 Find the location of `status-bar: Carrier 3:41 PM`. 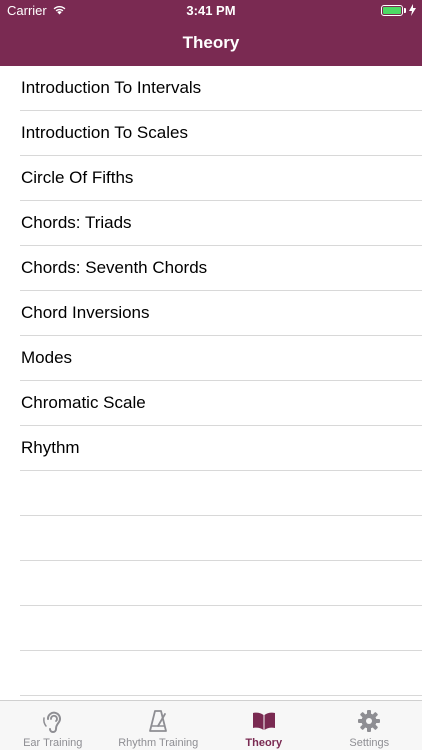

status-bar: Carrier 3:41 PM is located at coordinates (211, 11).